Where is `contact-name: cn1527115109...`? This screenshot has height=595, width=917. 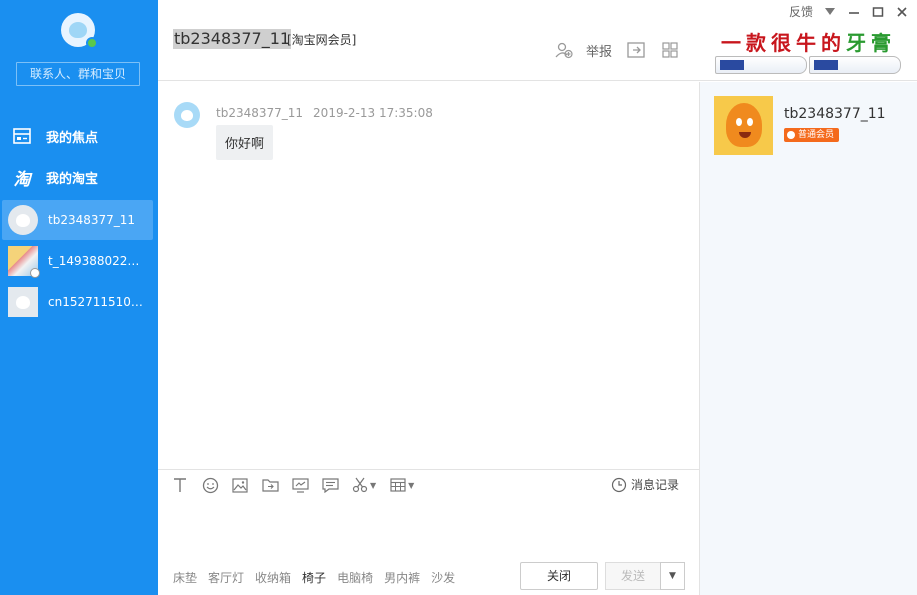 contact-name: cn1527115109... is located at coordinates (97, 302).